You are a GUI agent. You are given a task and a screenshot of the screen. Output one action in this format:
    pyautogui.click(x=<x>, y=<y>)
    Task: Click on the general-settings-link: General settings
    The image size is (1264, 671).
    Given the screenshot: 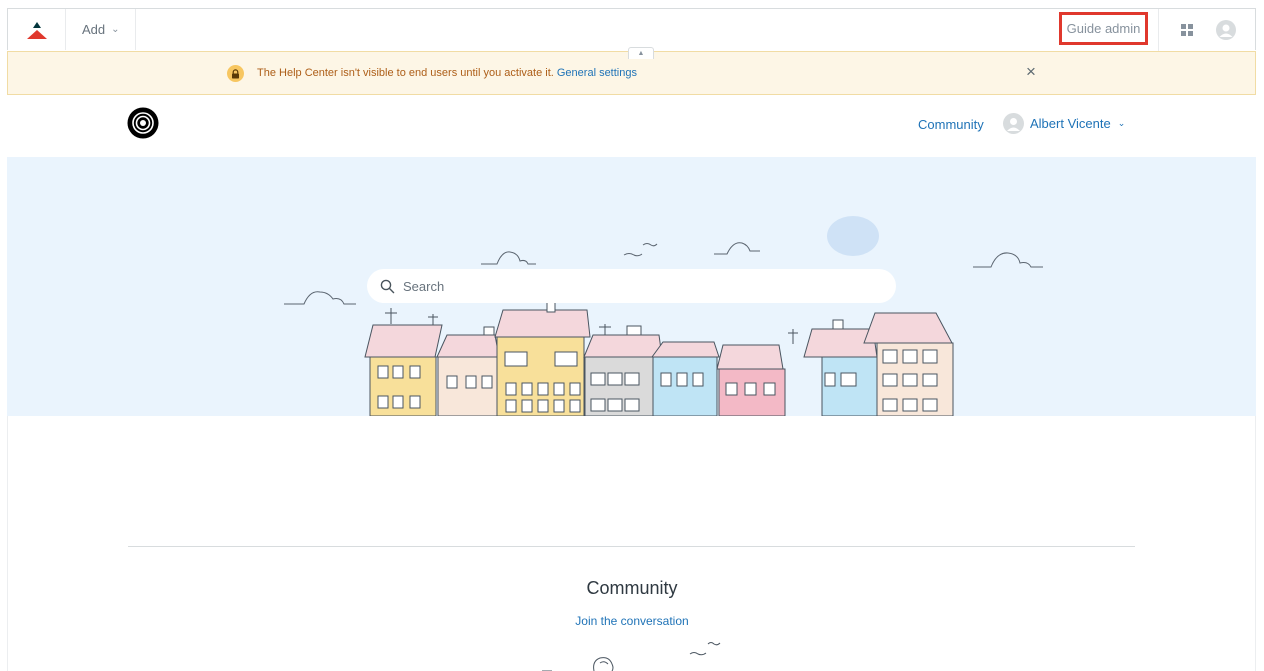 What is the action you would take?
    pyautogui.click(x=597, y=73)
    